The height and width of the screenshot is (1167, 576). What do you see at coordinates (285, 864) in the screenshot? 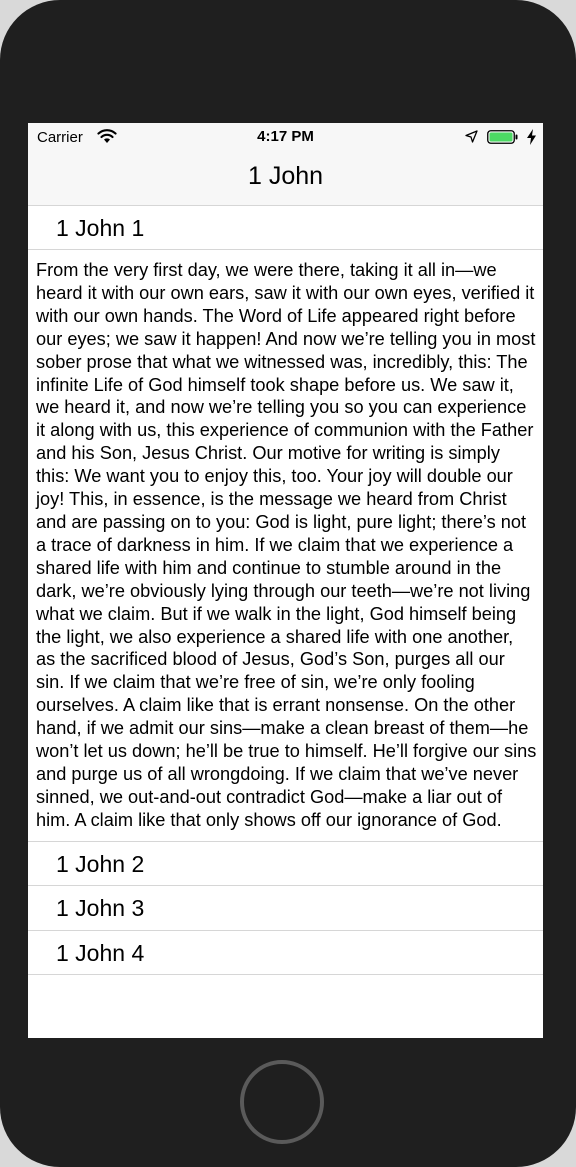
I see `chapter-row-1-john-2: 1 John 2` at bounding box center [285, 864].